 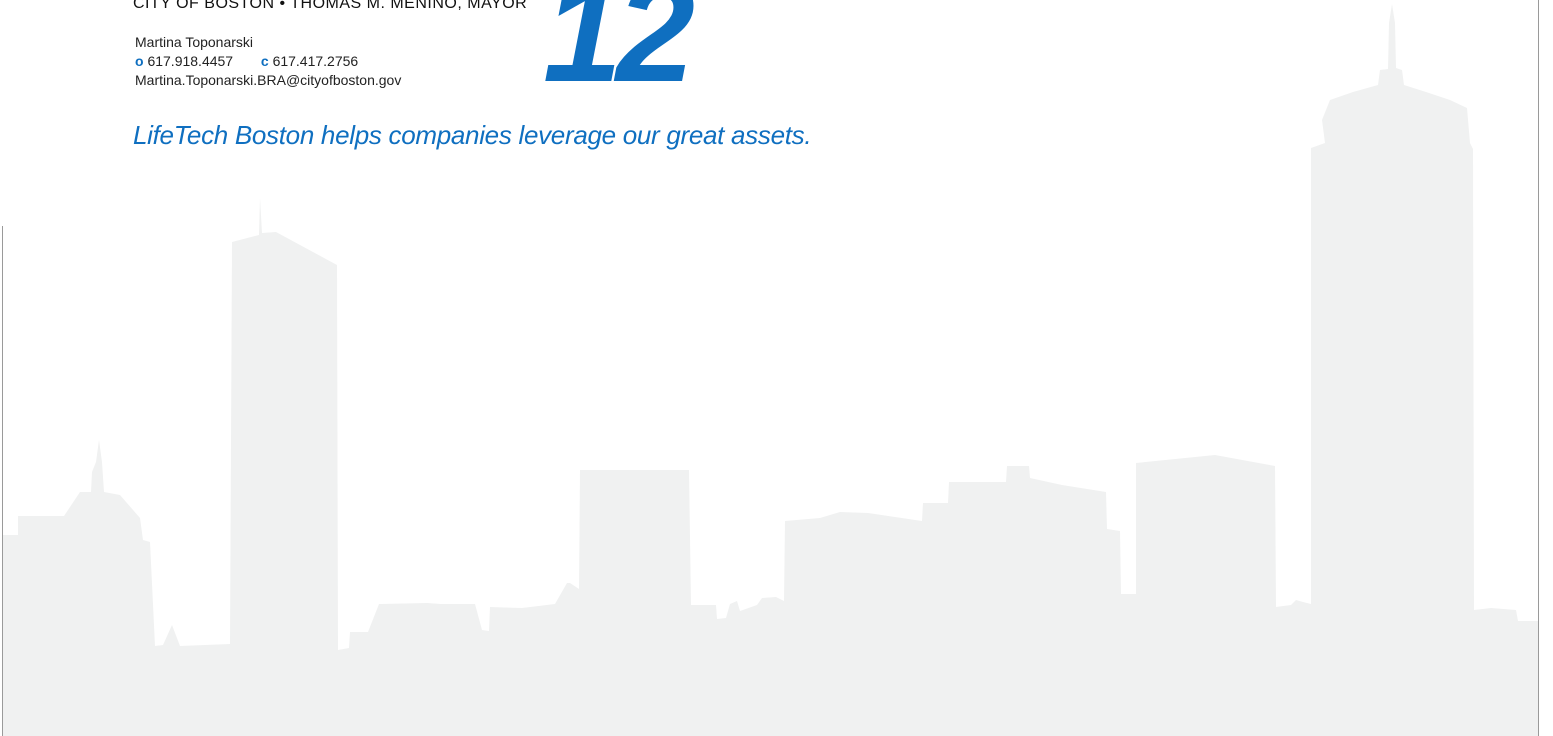 What do you see at coordinates (330, 6) in the screenshot?
I see `org-line: CITY OF BOSTON • THOMAS M. MENINO, MAYOR` at bounding box center [330, 6].